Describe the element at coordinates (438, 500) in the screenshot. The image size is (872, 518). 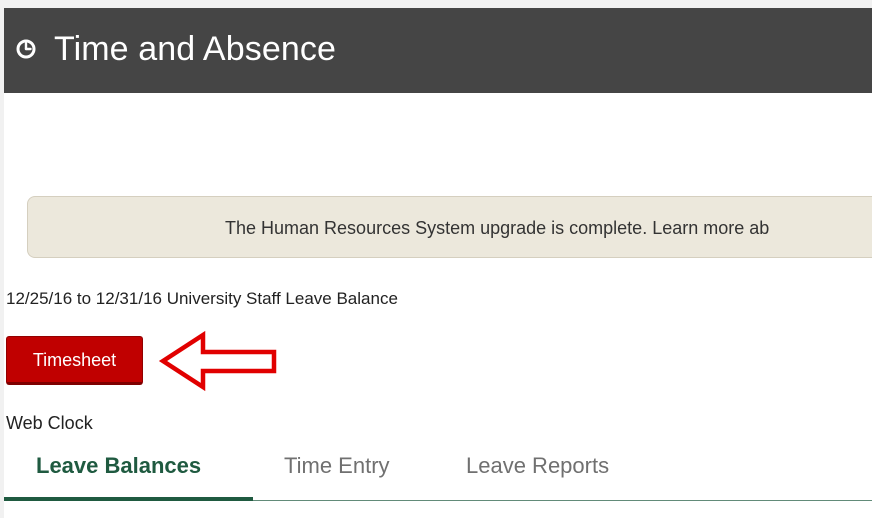
I see `tab-divider` at that location.